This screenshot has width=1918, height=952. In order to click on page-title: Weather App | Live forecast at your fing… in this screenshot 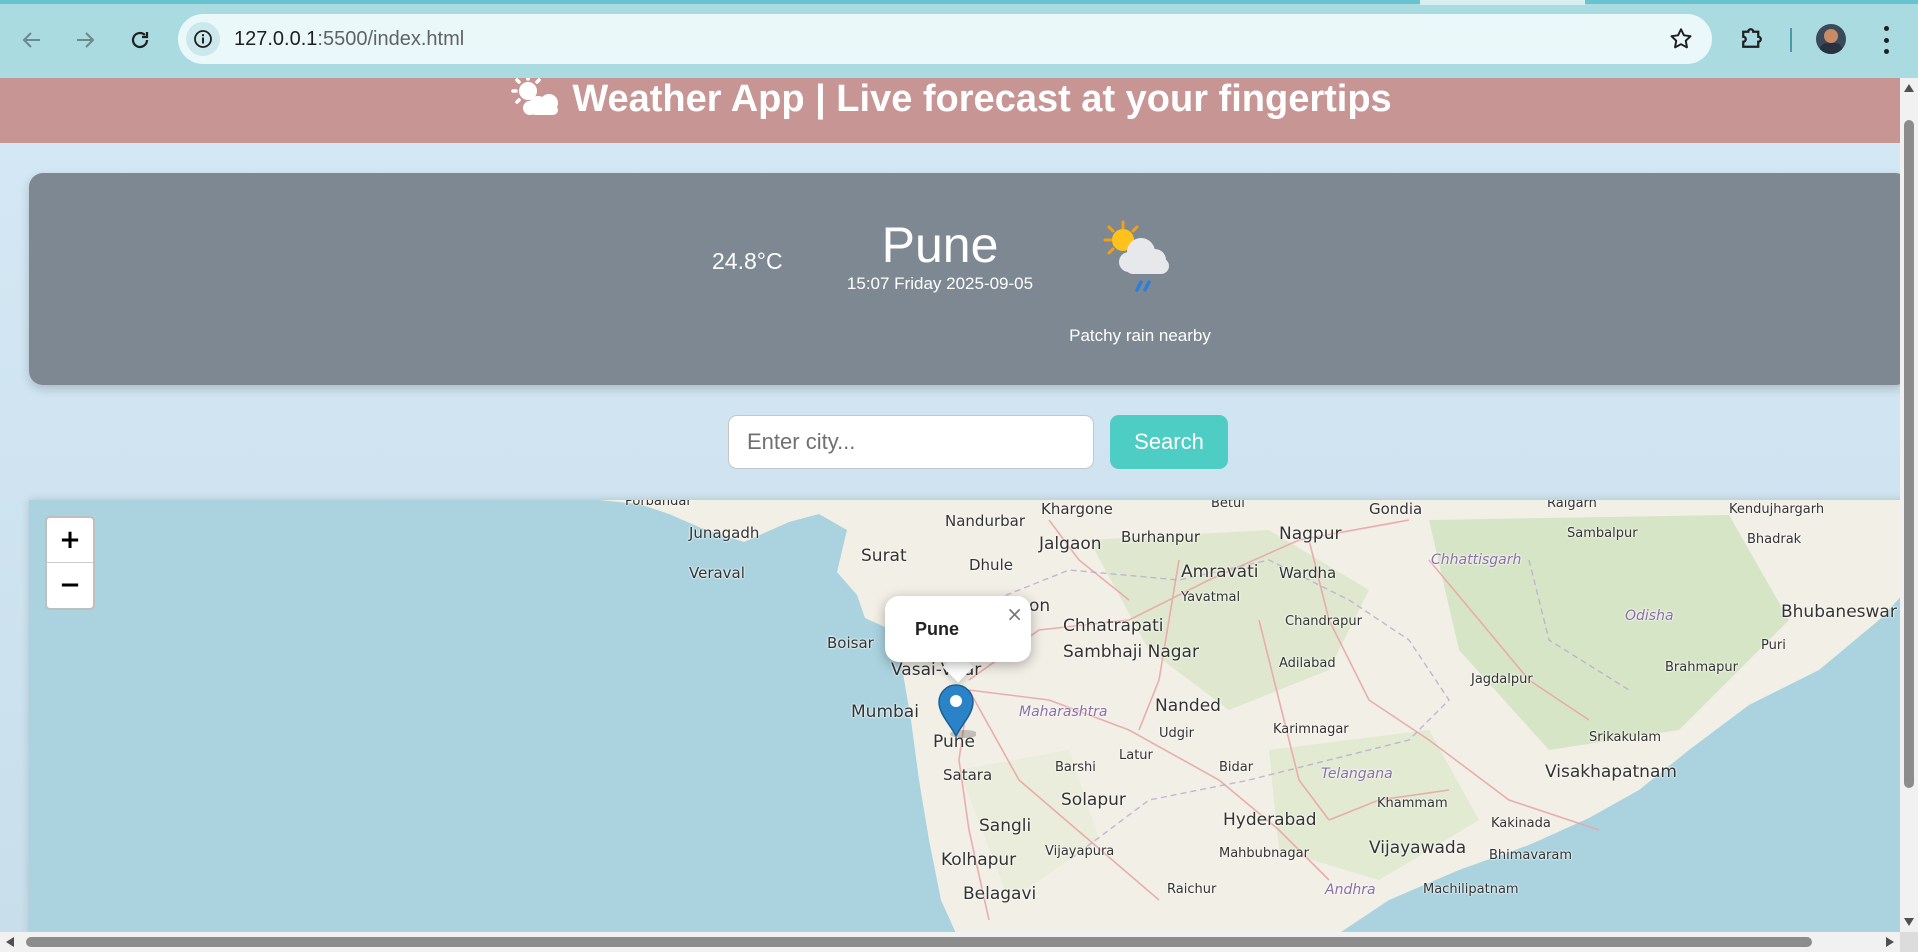, I will do `click(982, 99)`.